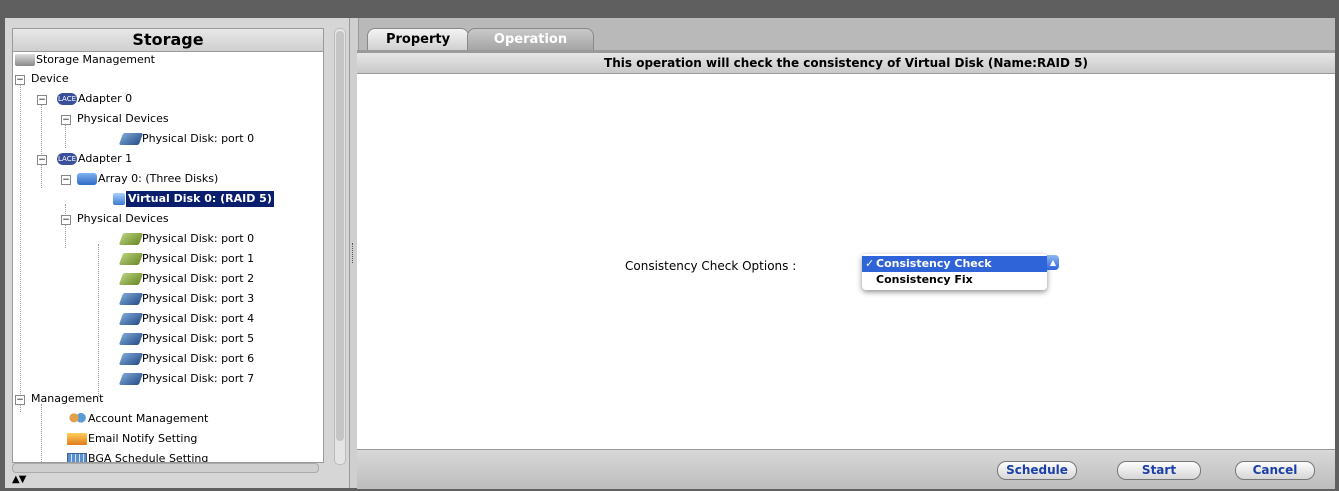  What do you see at coordinates (924, 279) in the screenshot?
I see `option-label: Consistency Fix` at bounding box center [924, 279].